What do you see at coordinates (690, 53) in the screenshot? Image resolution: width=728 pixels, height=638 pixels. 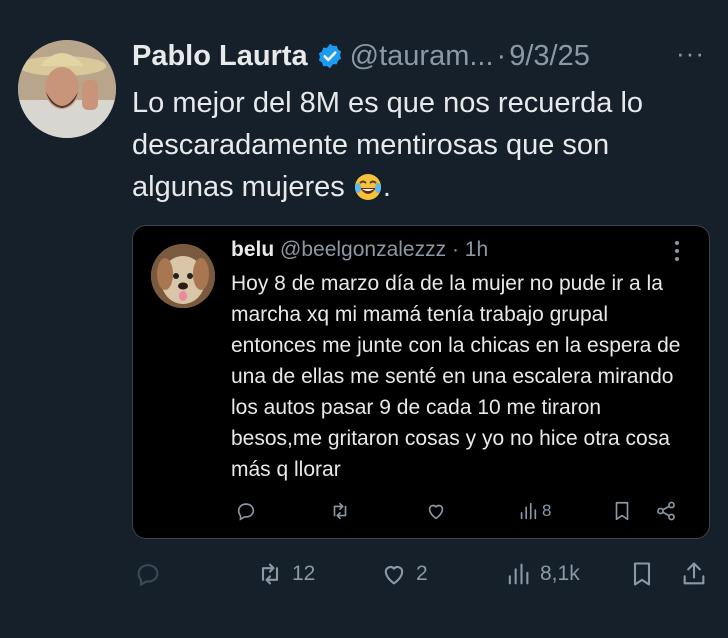 I see `more-options-icon: ···` at bounding box center [690, 53].